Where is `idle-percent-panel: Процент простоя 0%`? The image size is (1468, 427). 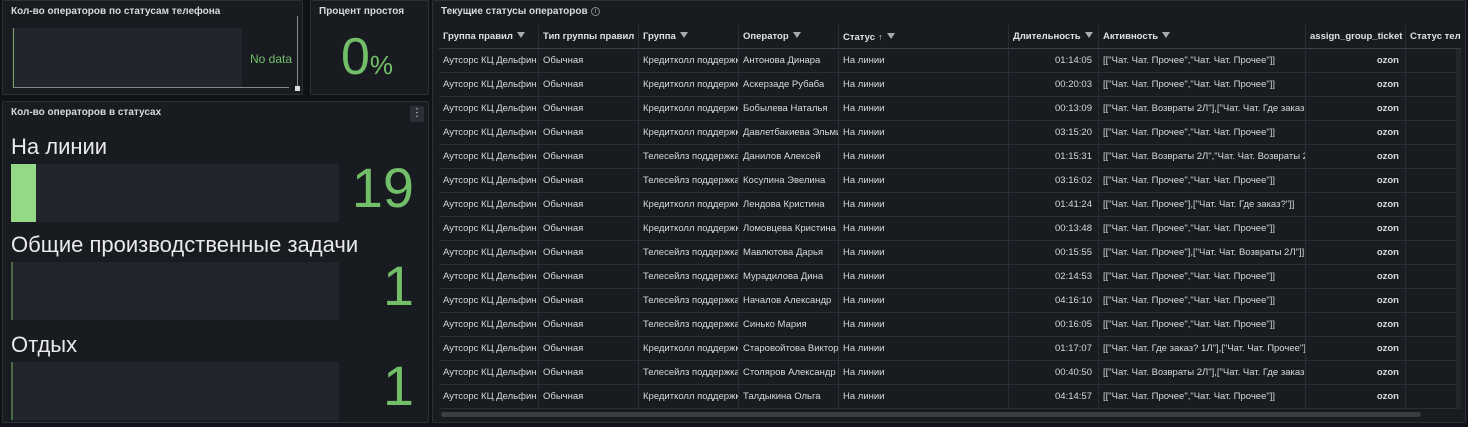 idle-percent-panel: Процент простоя 0% is located at coordinates (369, 47).